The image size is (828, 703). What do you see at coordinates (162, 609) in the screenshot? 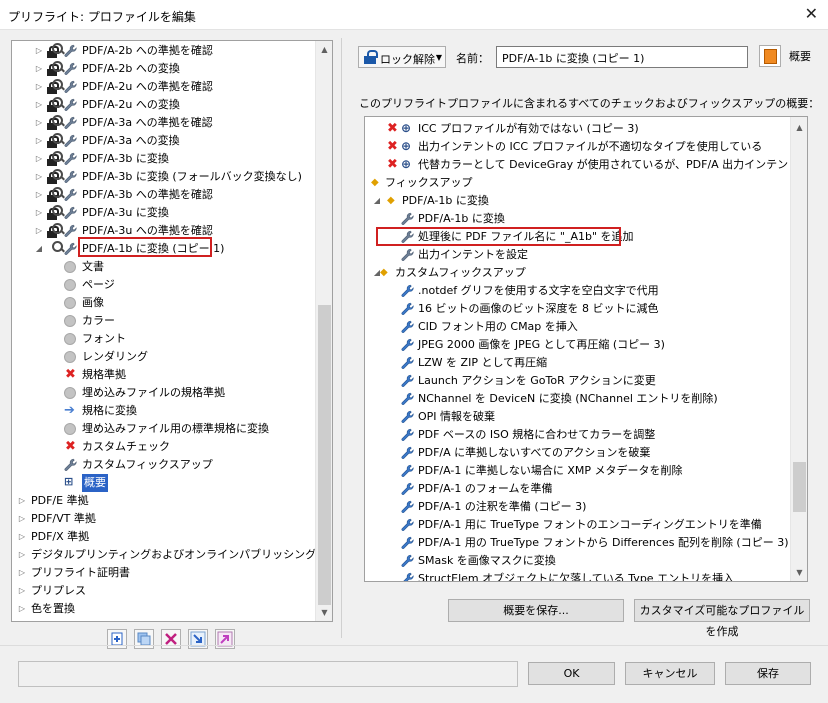
I see `tree-row-group: ▷ 色を置換` at bounding box center [162, 609].